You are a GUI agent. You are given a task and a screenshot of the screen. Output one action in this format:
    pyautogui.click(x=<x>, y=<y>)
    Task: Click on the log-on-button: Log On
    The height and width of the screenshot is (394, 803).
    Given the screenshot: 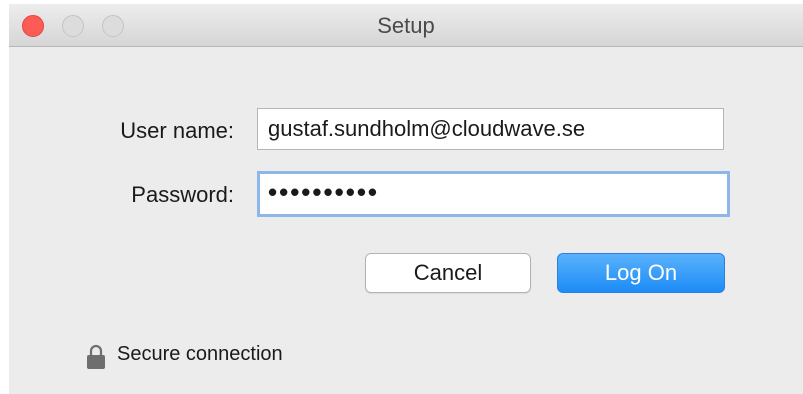 What is the action you would take?
    pyautogui.click(x=641, y=273)
    